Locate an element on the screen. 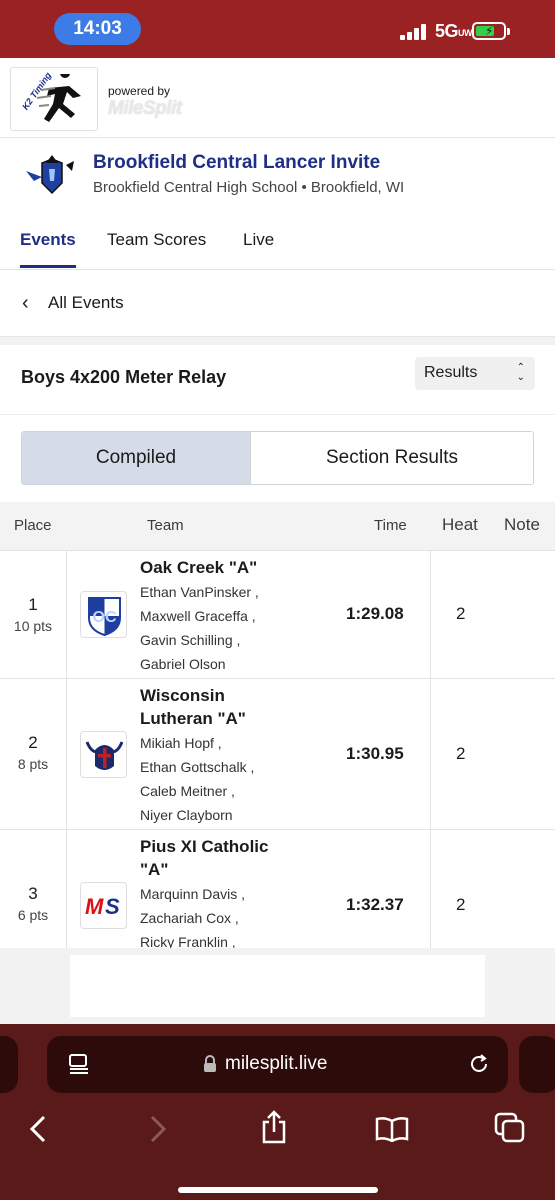 The image size is (555, 1200). meet-title: Brookfield Central Lancer Invite is located at coordinates (236, 163).